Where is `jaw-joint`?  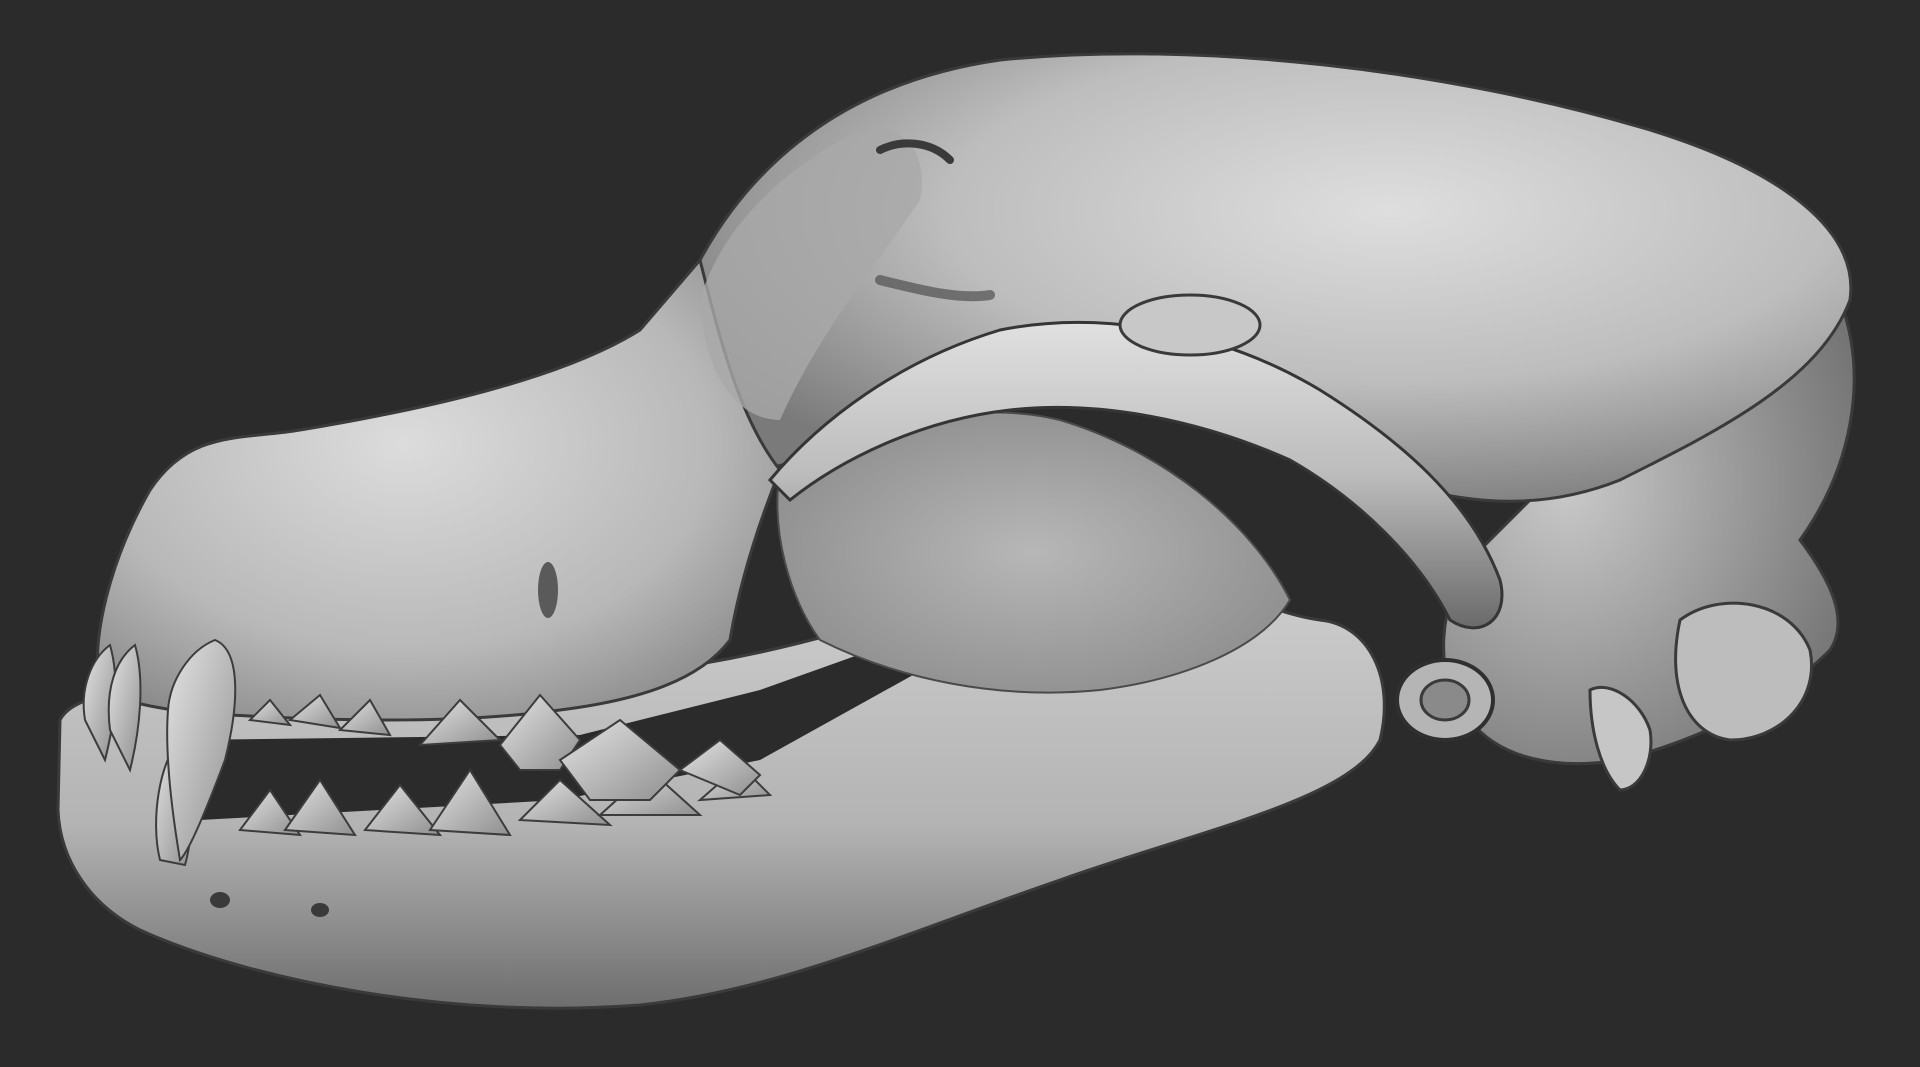
jaw-joint is located at coordinates (1445, 700).